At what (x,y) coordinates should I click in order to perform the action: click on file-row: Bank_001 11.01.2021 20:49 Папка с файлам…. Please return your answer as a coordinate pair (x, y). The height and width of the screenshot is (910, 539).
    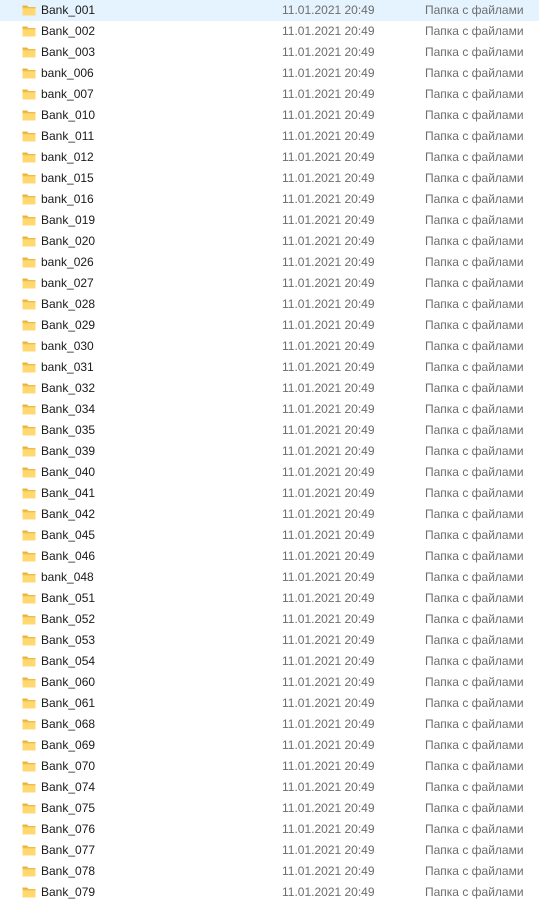
    Looking at the image, I should click on (269, 10).